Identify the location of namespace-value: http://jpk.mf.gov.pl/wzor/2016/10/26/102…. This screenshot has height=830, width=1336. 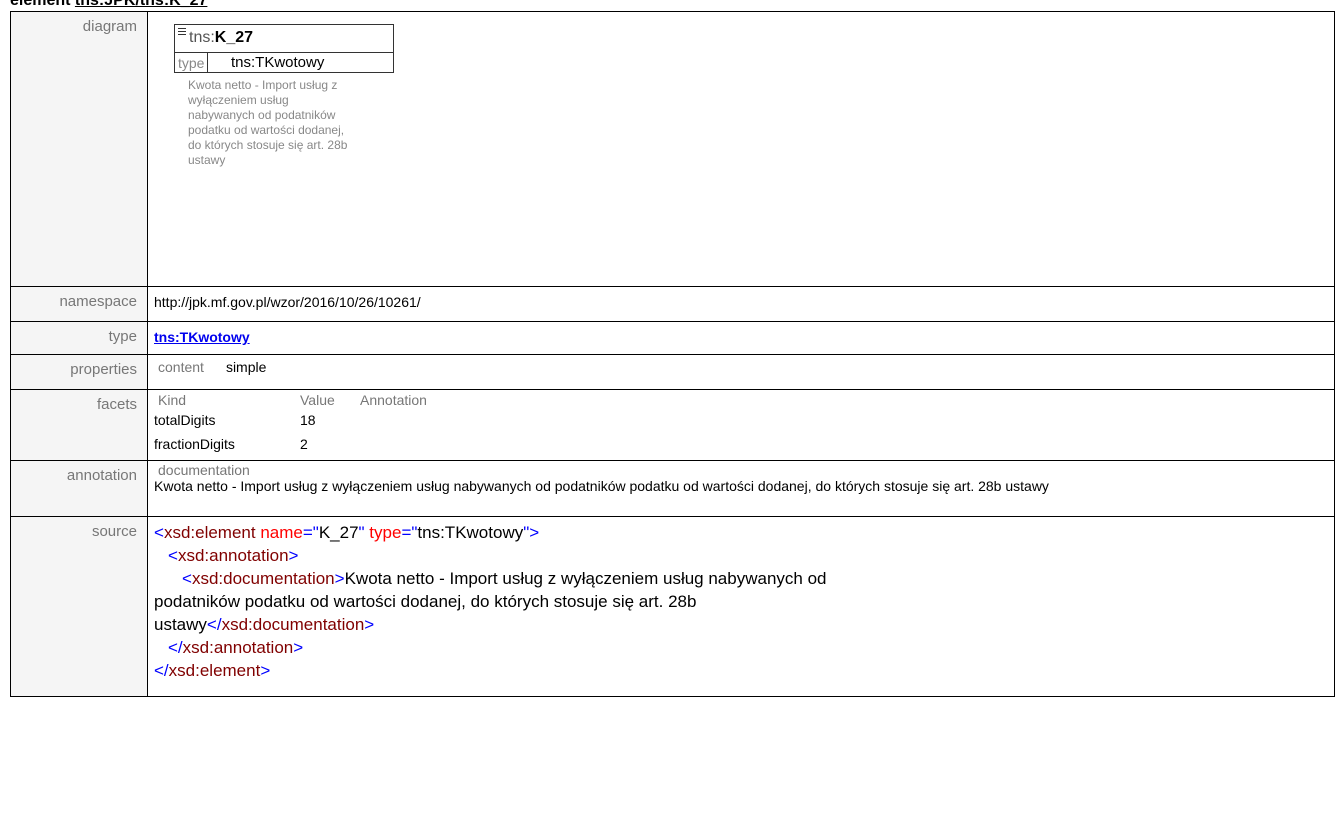
(287, 302).